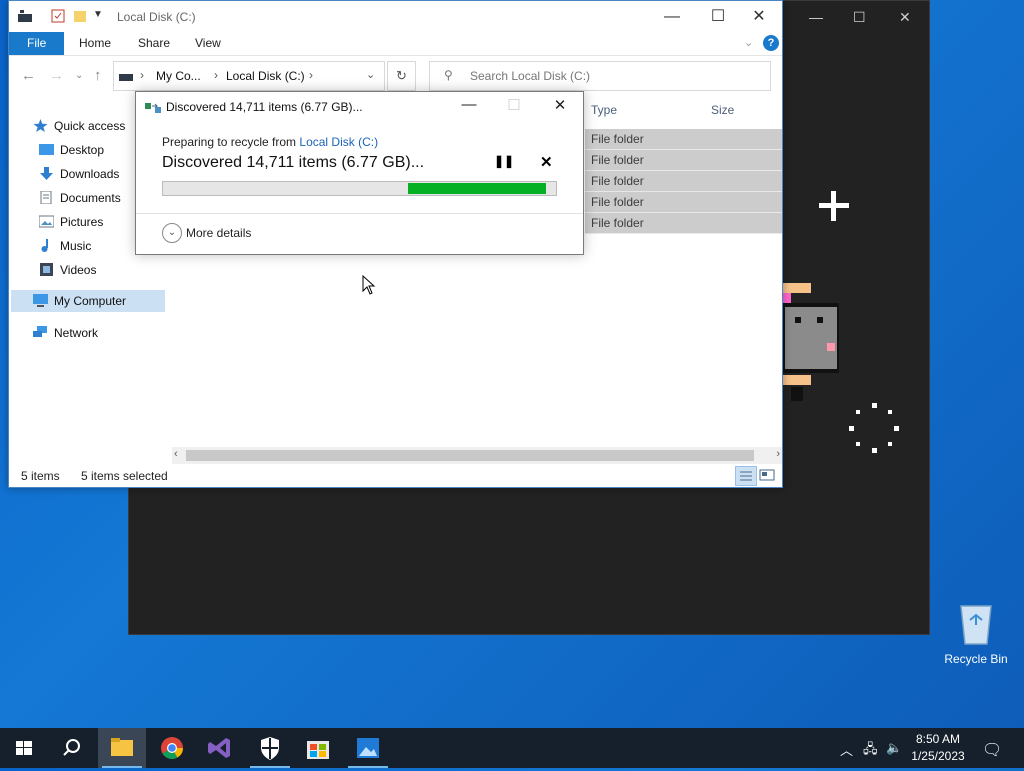  I want to click on network-tray-icon: 🖧, so click(870, 751).